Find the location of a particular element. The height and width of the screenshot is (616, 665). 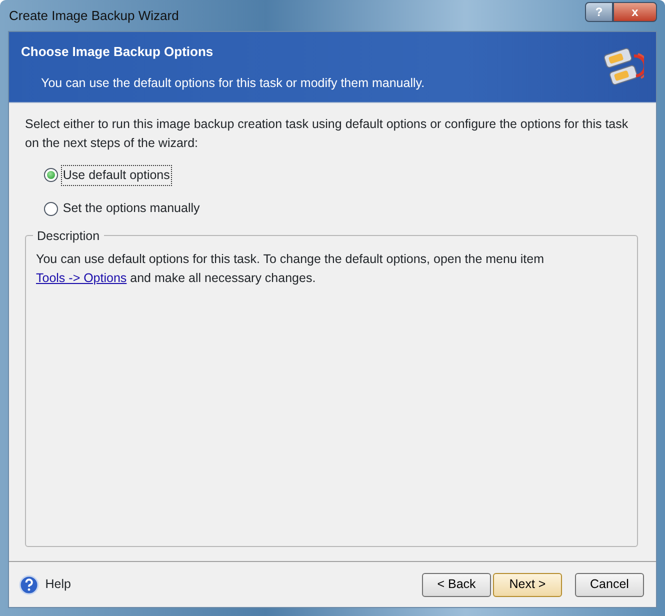

wizard-button: < Back is located at coordinates (456, 584).